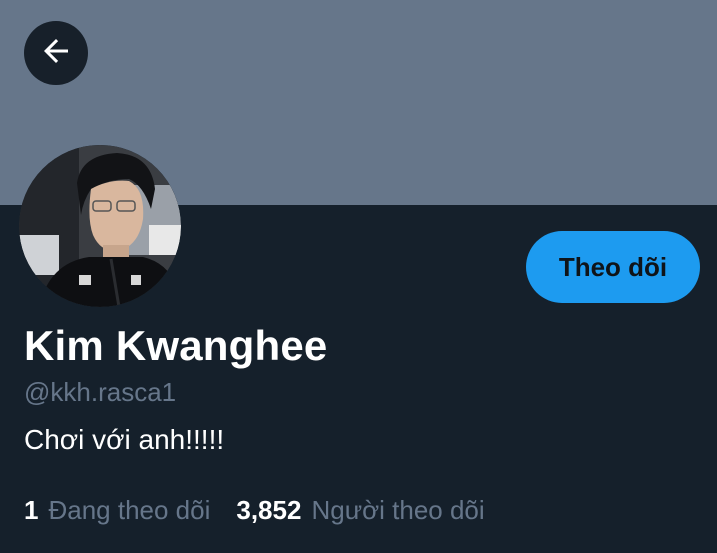  What do you see at coordinates (269, 510) in the screenshot?
I see `followers-count: 3,852` at bounding box center [269, 510].